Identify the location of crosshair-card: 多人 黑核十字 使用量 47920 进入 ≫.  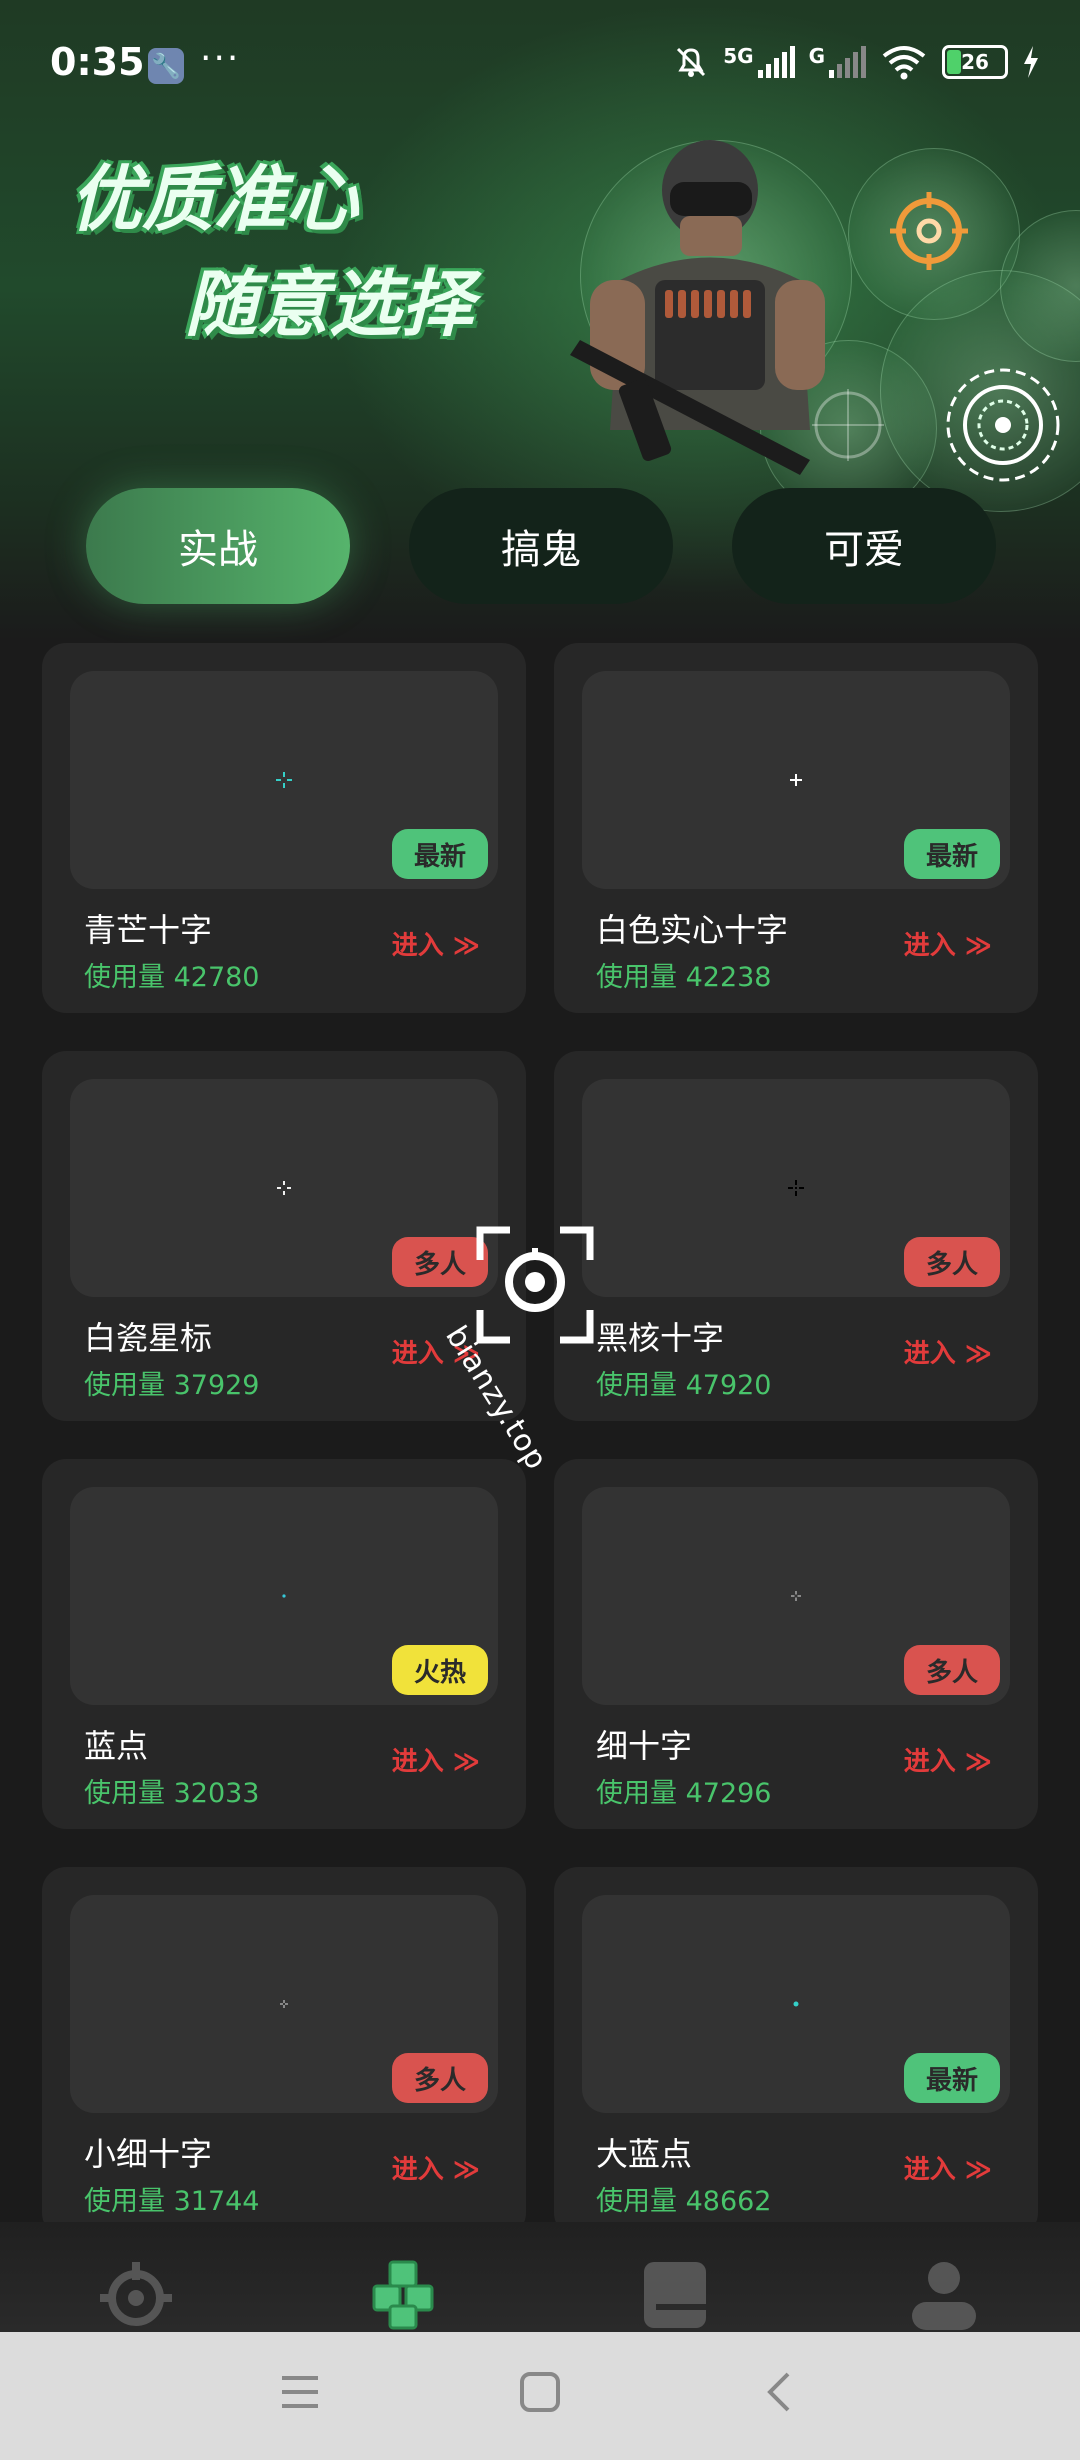
(796, 1236).